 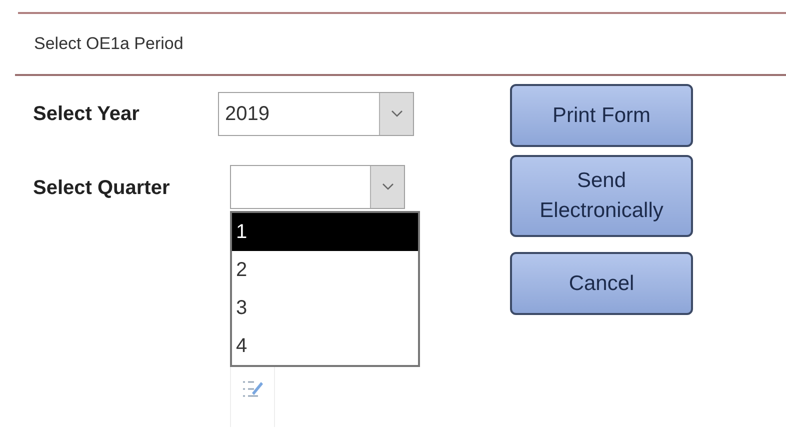 What do you see at coordinates (601, 115) in the screenshot?
I see `action-button: Print Form` at bounding box center [601, 115].